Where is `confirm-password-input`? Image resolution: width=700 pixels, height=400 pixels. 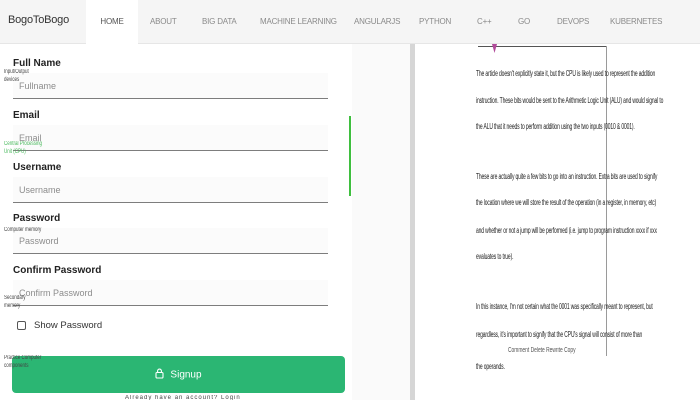 confirm-password-input is located at coordinates (170, 293).